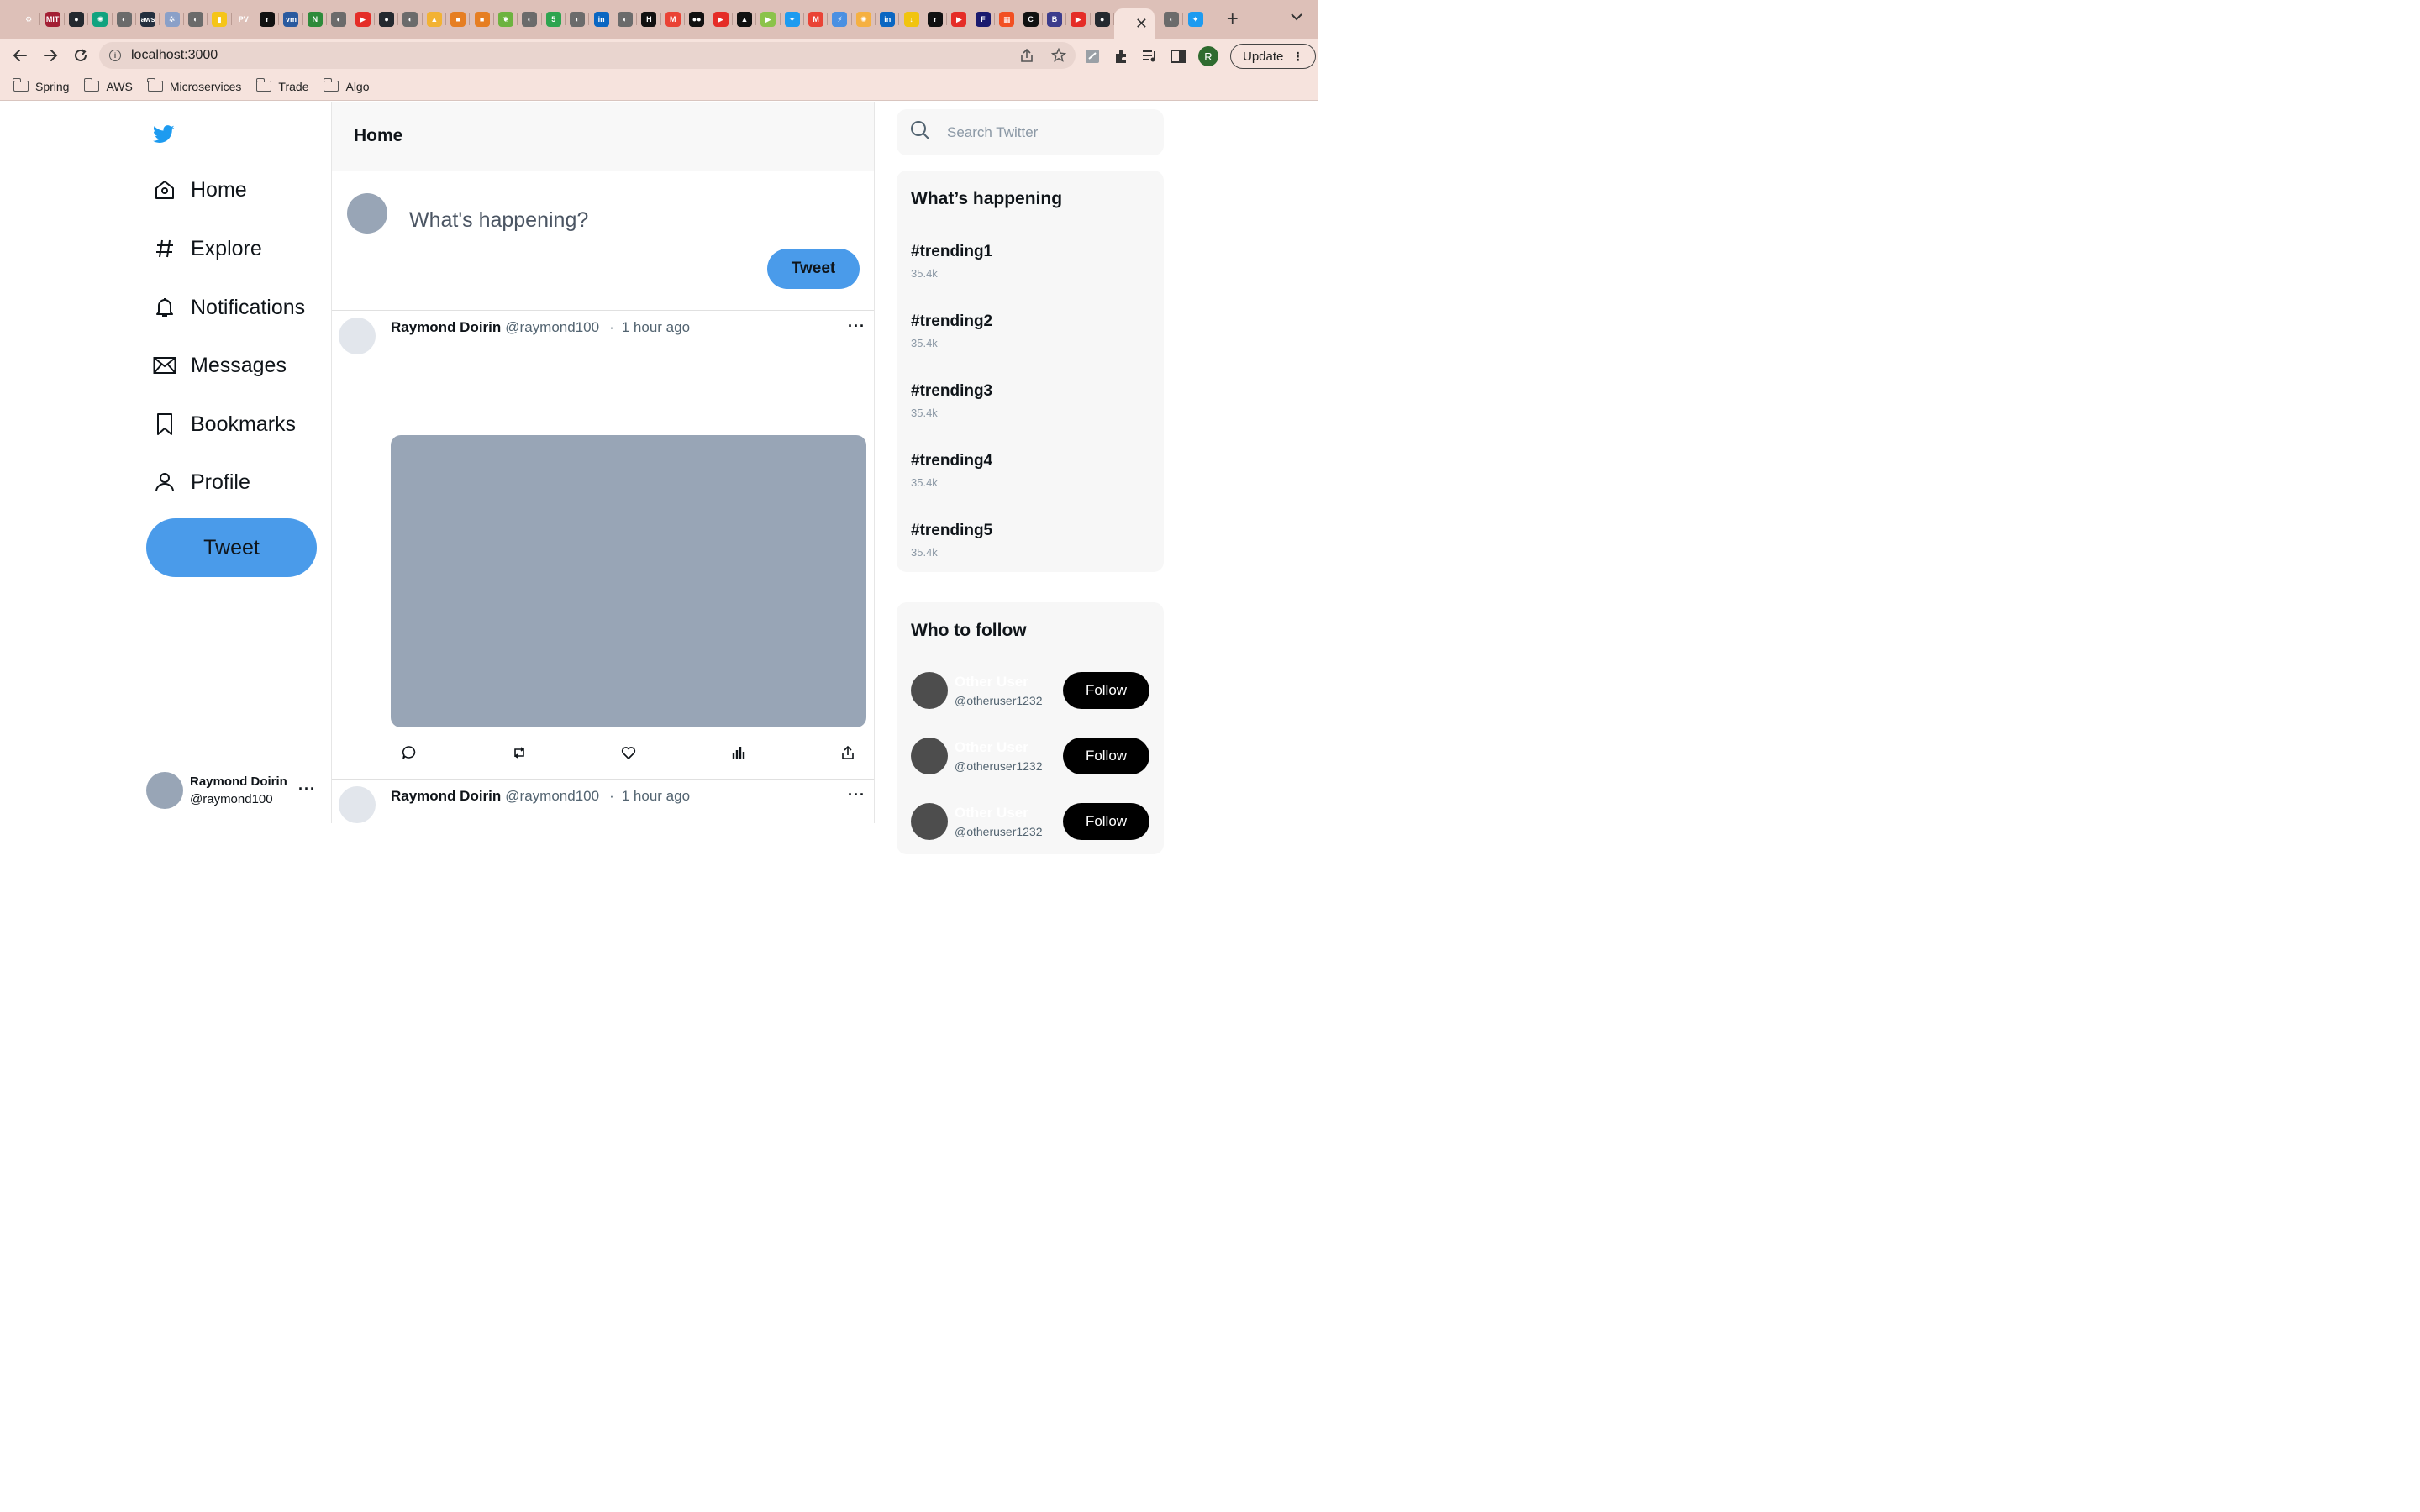 The image size is (2420, 1512). I want to click on trend-item: #trending3 35.4k, so click(952, 400).